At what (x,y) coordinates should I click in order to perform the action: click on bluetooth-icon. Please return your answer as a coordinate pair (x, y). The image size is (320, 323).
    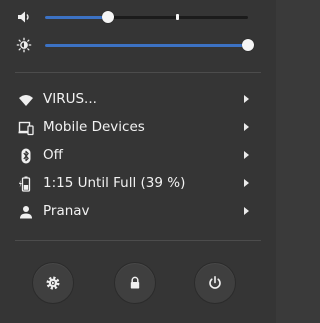
    Looking at the image, I should click on (26, 156).